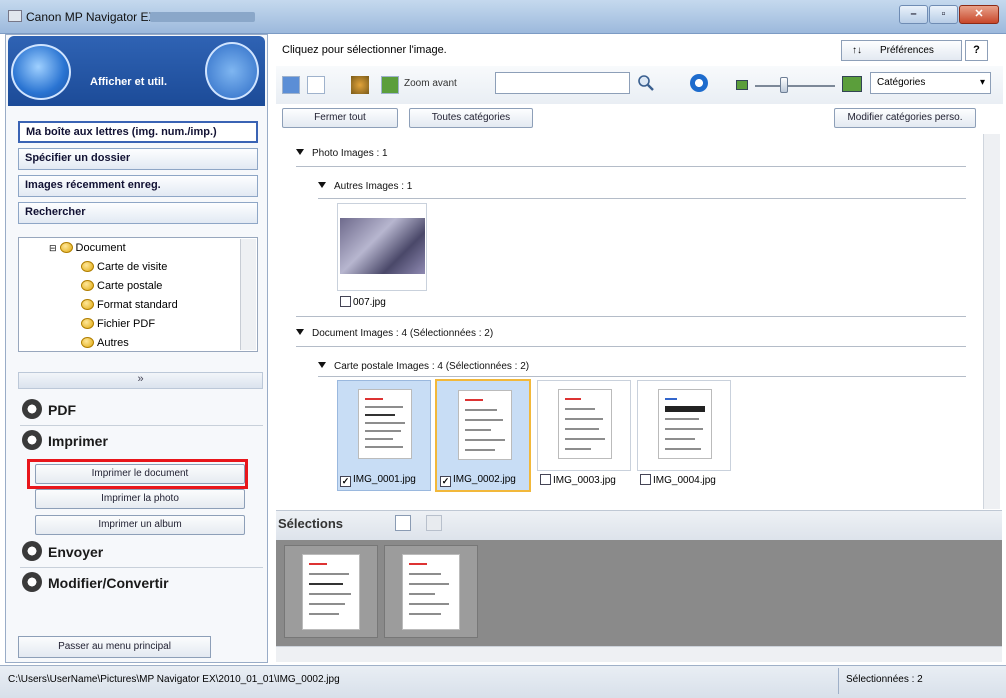  I want to click on zoom-in-label: Zoom avant, so click(430, 83).